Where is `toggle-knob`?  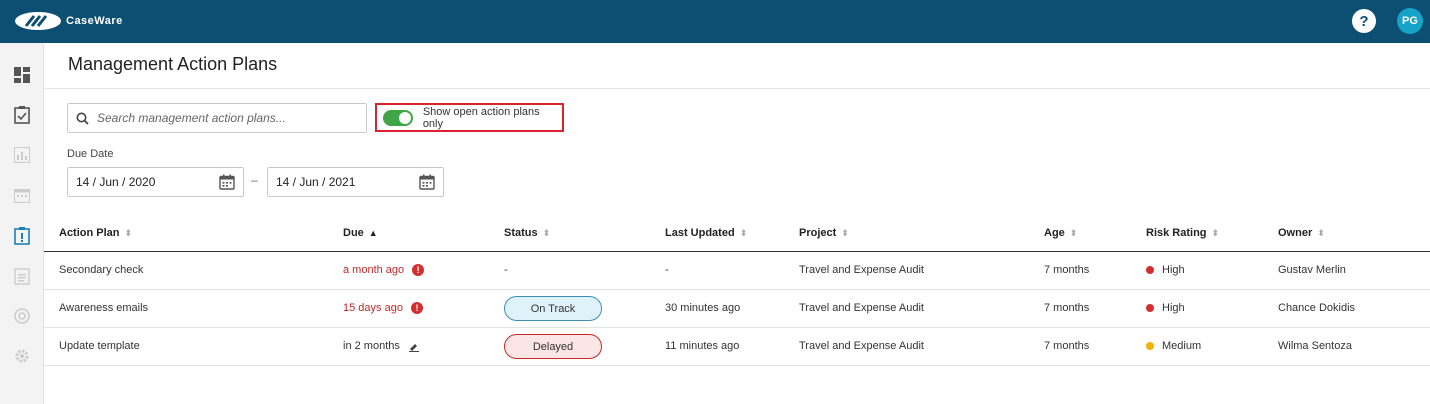 toggle-knob is located at coordinates (404, 117).